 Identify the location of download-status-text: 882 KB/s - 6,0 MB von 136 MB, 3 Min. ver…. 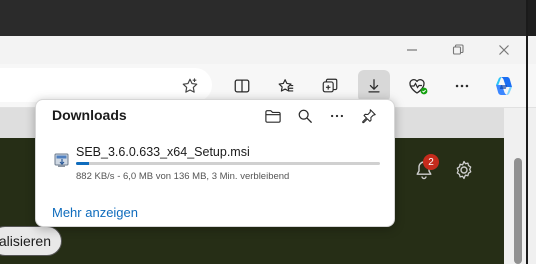
(183, 176).